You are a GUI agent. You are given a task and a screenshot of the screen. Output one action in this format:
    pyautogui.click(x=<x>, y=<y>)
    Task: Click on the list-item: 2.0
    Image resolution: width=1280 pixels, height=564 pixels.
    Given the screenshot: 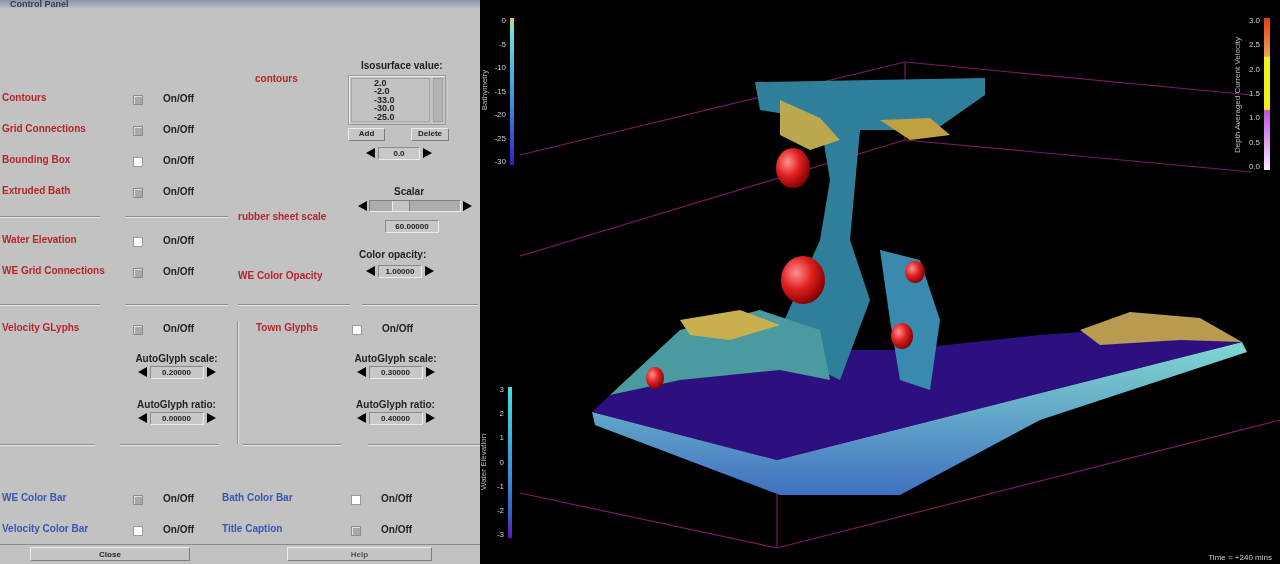 What is the action you would take?
    pyautogui.click(x=401, y=83)
    